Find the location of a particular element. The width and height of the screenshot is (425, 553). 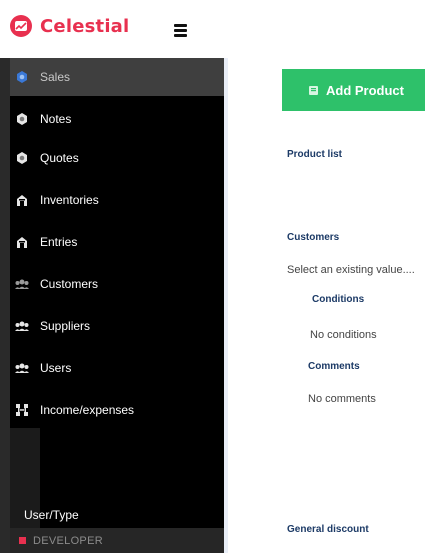

add-product-label: Add Product is located at coordinates (365, 90).